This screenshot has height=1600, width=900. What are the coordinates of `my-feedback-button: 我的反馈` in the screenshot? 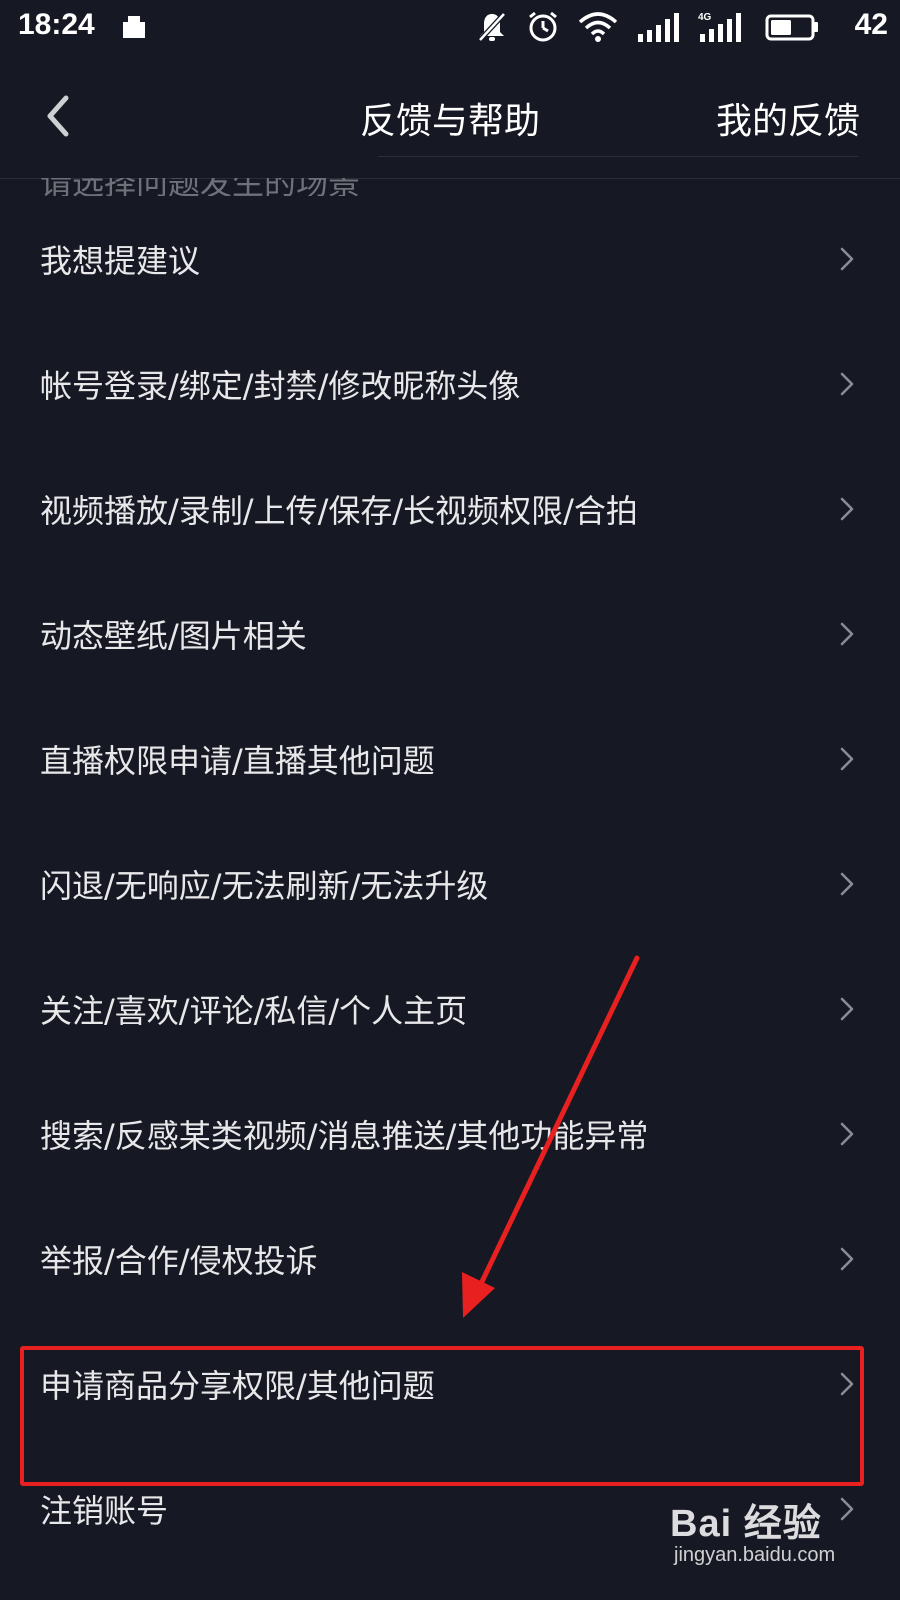 It's located at (788, 118).